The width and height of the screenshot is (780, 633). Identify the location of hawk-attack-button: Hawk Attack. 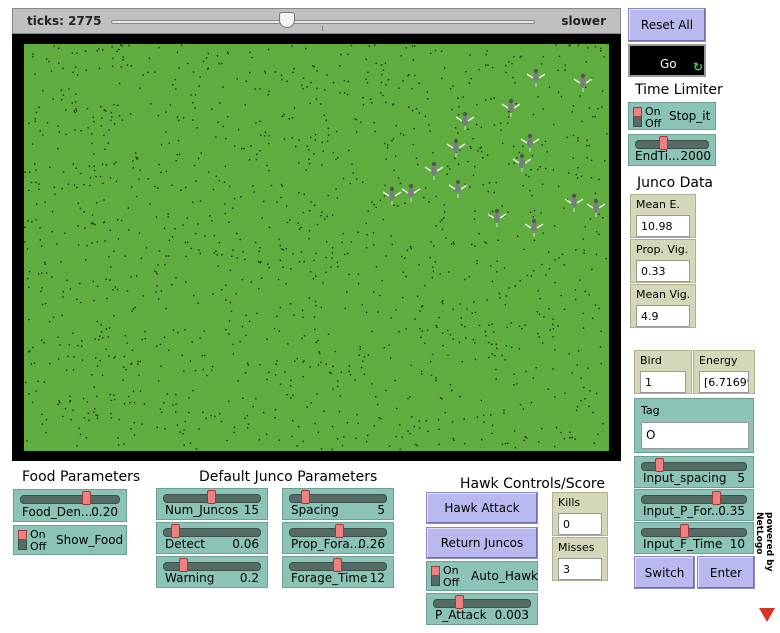
(482, 508).